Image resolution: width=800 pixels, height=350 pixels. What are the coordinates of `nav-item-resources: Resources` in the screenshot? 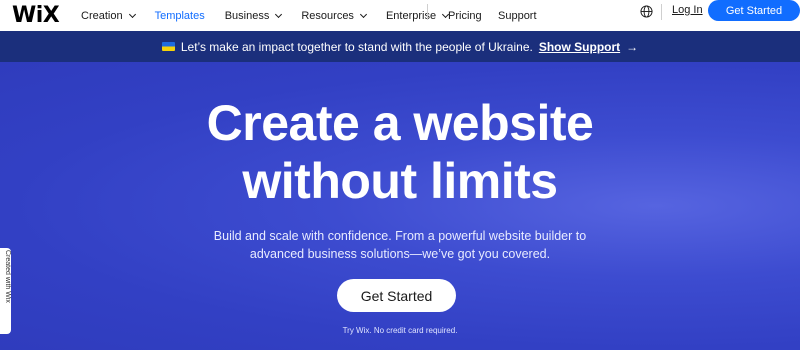 It's located at (334, 15).